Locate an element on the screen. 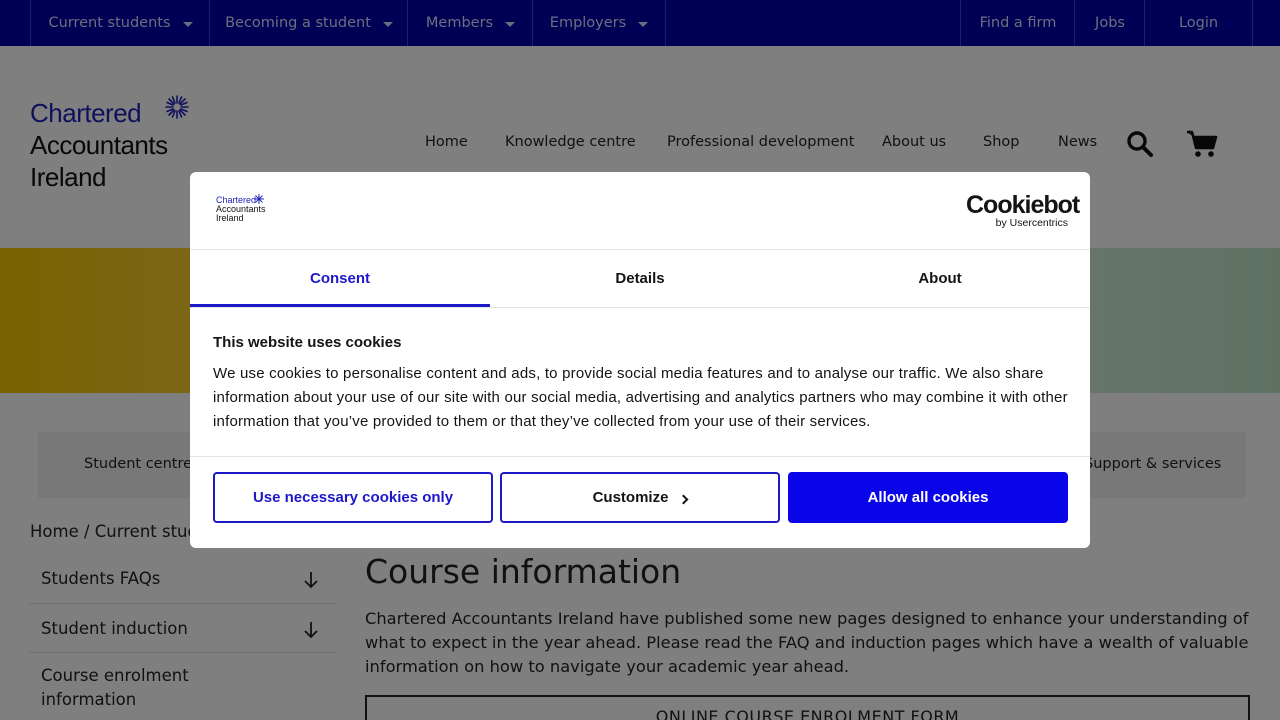  tab-details: Details is located at coordinates (640, 278).